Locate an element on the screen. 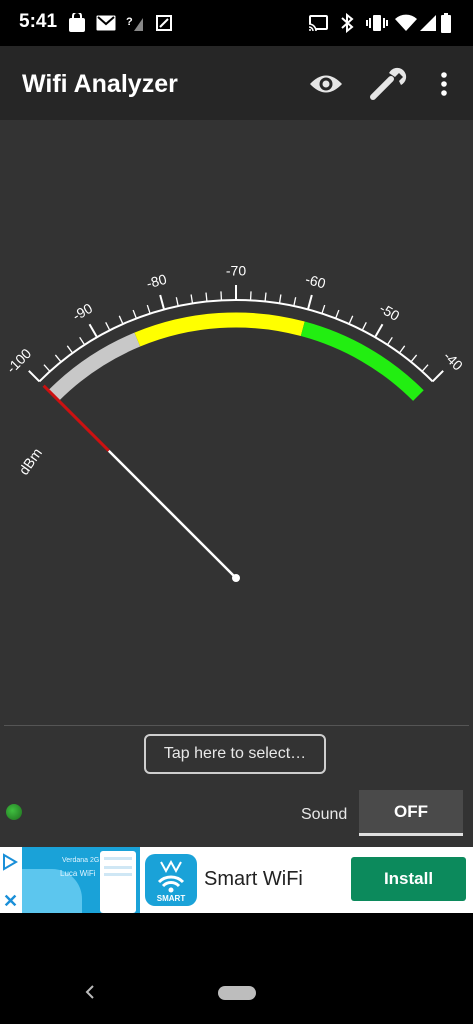  ad-thumb-text-1: Verdana 2G is located at coordinates (81, 860).